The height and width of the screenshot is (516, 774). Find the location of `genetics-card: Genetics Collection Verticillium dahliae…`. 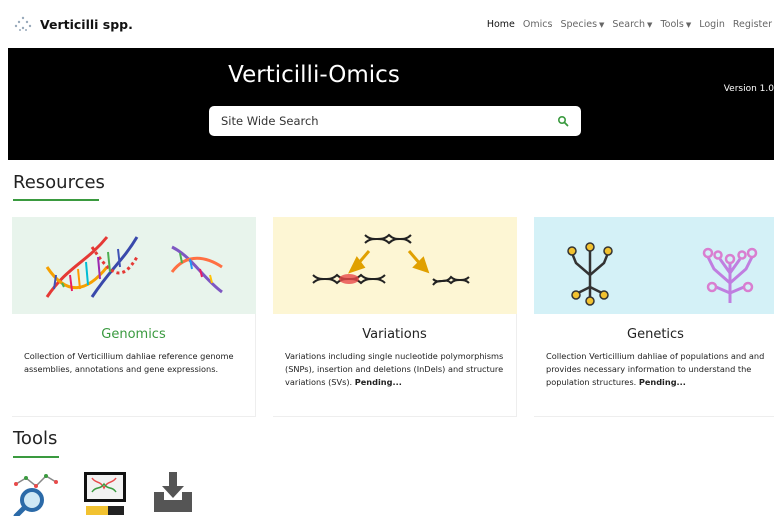

genetics-card: Genetics Collection Verticillium dahliae… is located at coordinates (654, 317).